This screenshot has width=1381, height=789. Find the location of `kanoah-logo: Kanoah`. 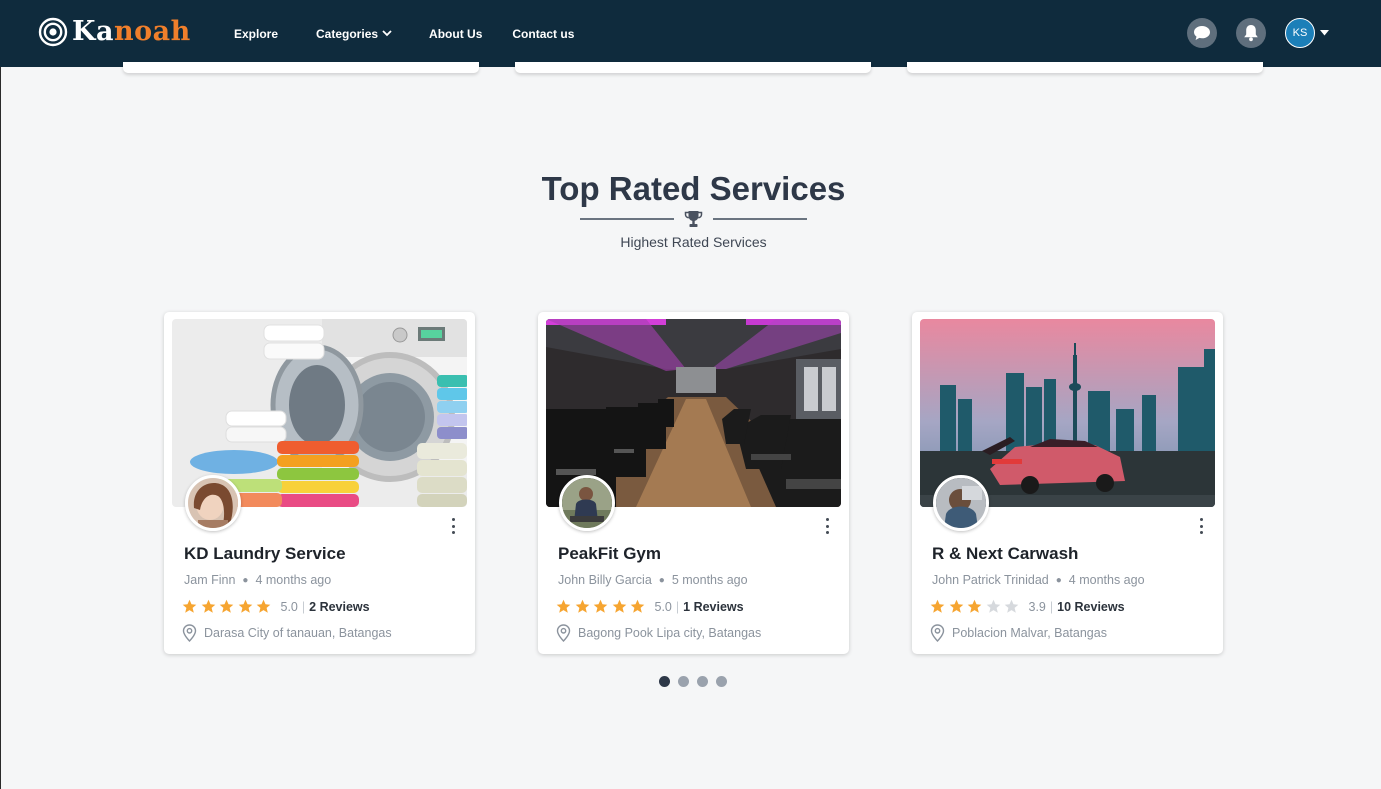

kanoah-logo: Kanoah is located at coordinates (114, 32).